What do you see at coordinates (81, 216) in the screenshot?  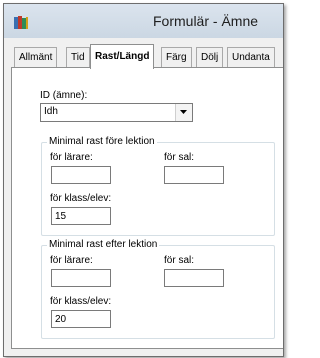 I see `before-class-input: 15` at bounding box center [81, 216].